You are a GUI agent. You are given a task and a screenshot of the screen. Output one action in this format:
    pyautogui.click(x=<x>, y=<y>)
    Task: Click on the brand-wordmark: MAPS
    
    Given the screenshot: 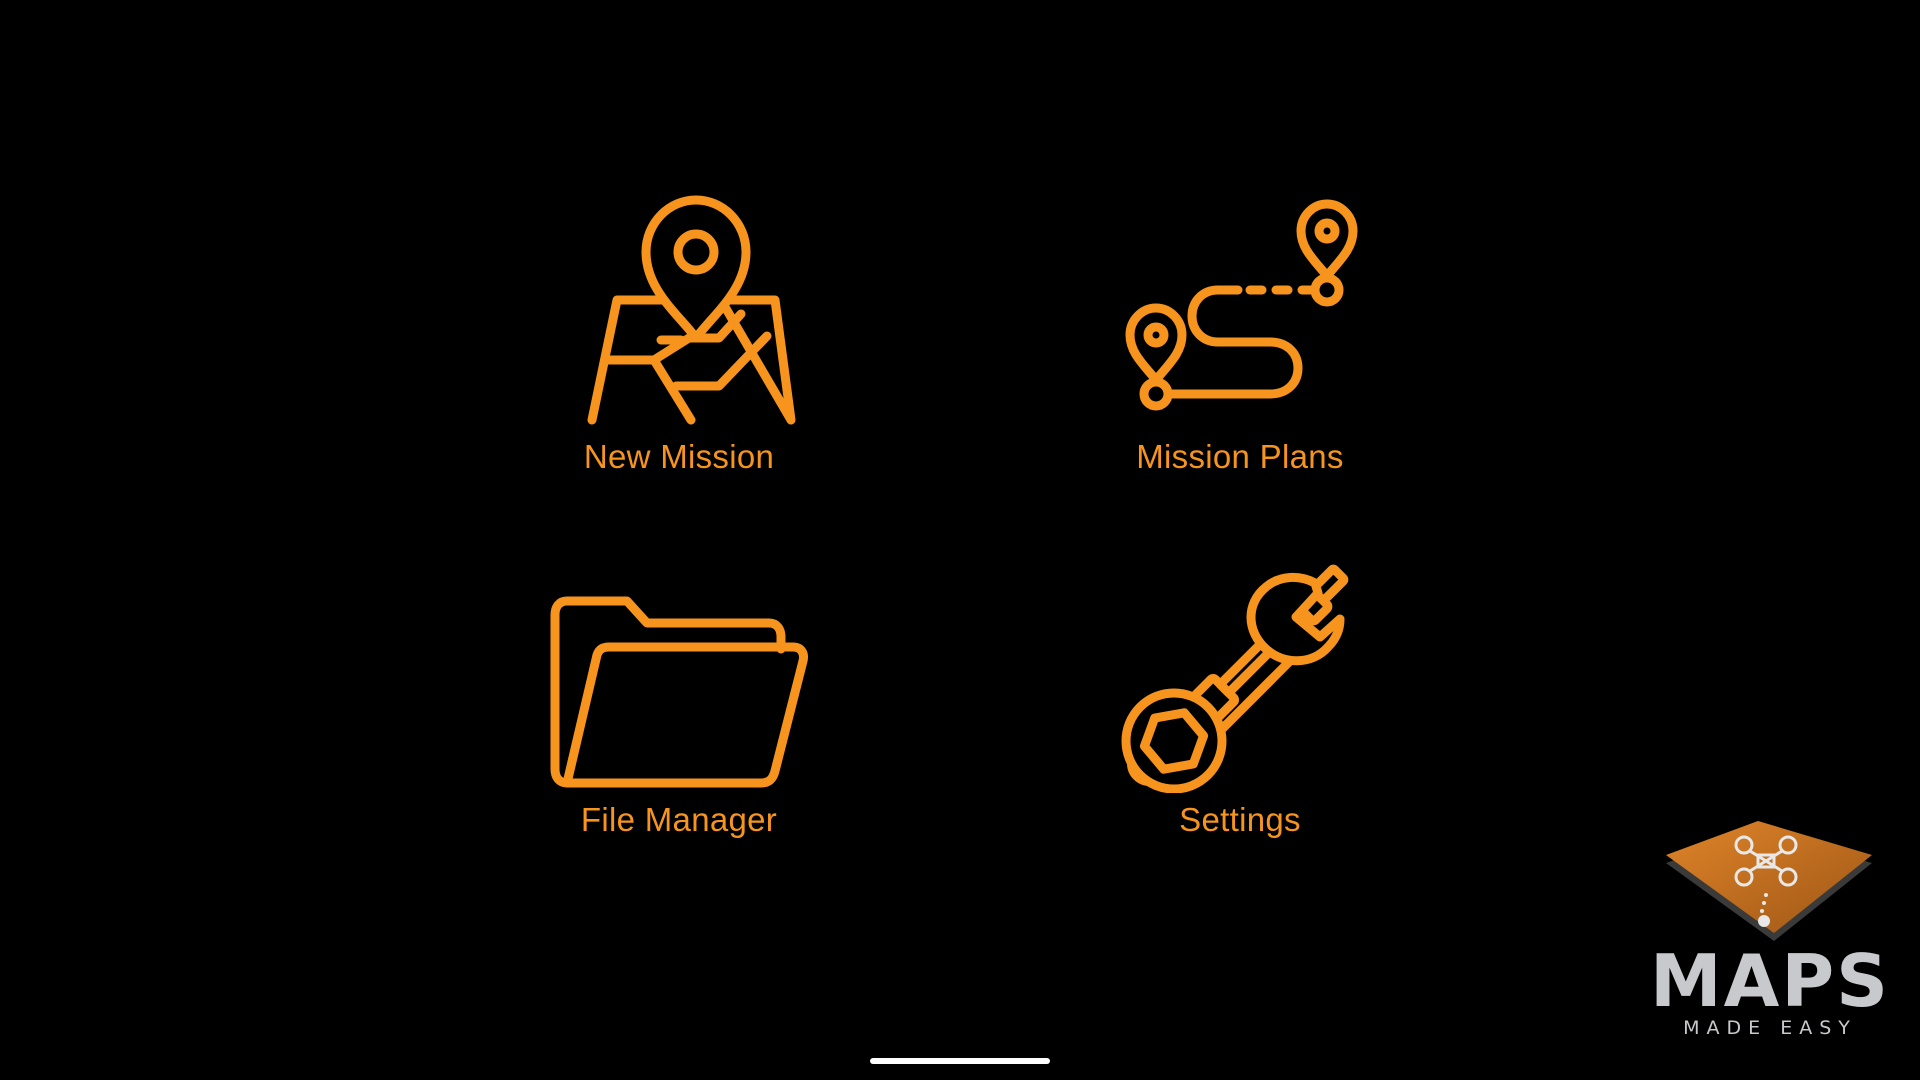 What is the action you would take?
    pyautogui.click(x=1770, y=981)
    